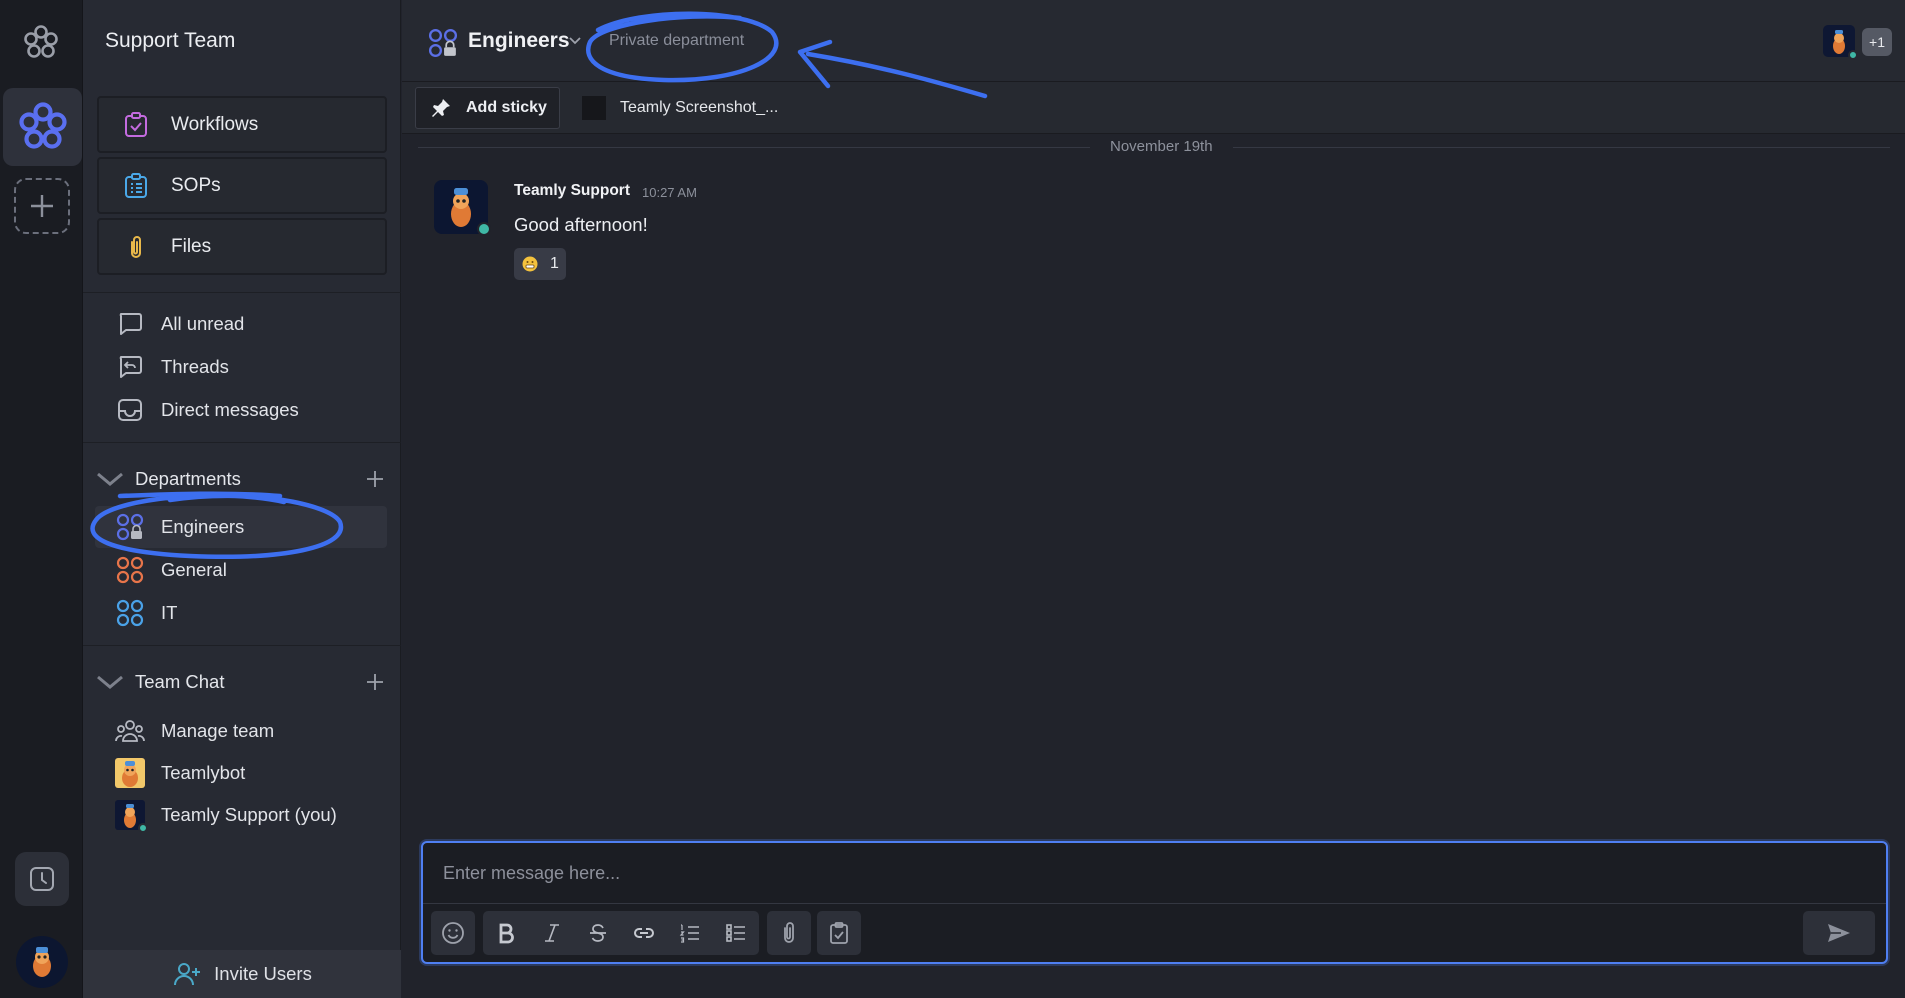 The width and height of the screenshot is (1905, 998). What do you see at coordinates (130, 367) in the screenshot?
I see `threads-icon` at bounding box center [130, 367].